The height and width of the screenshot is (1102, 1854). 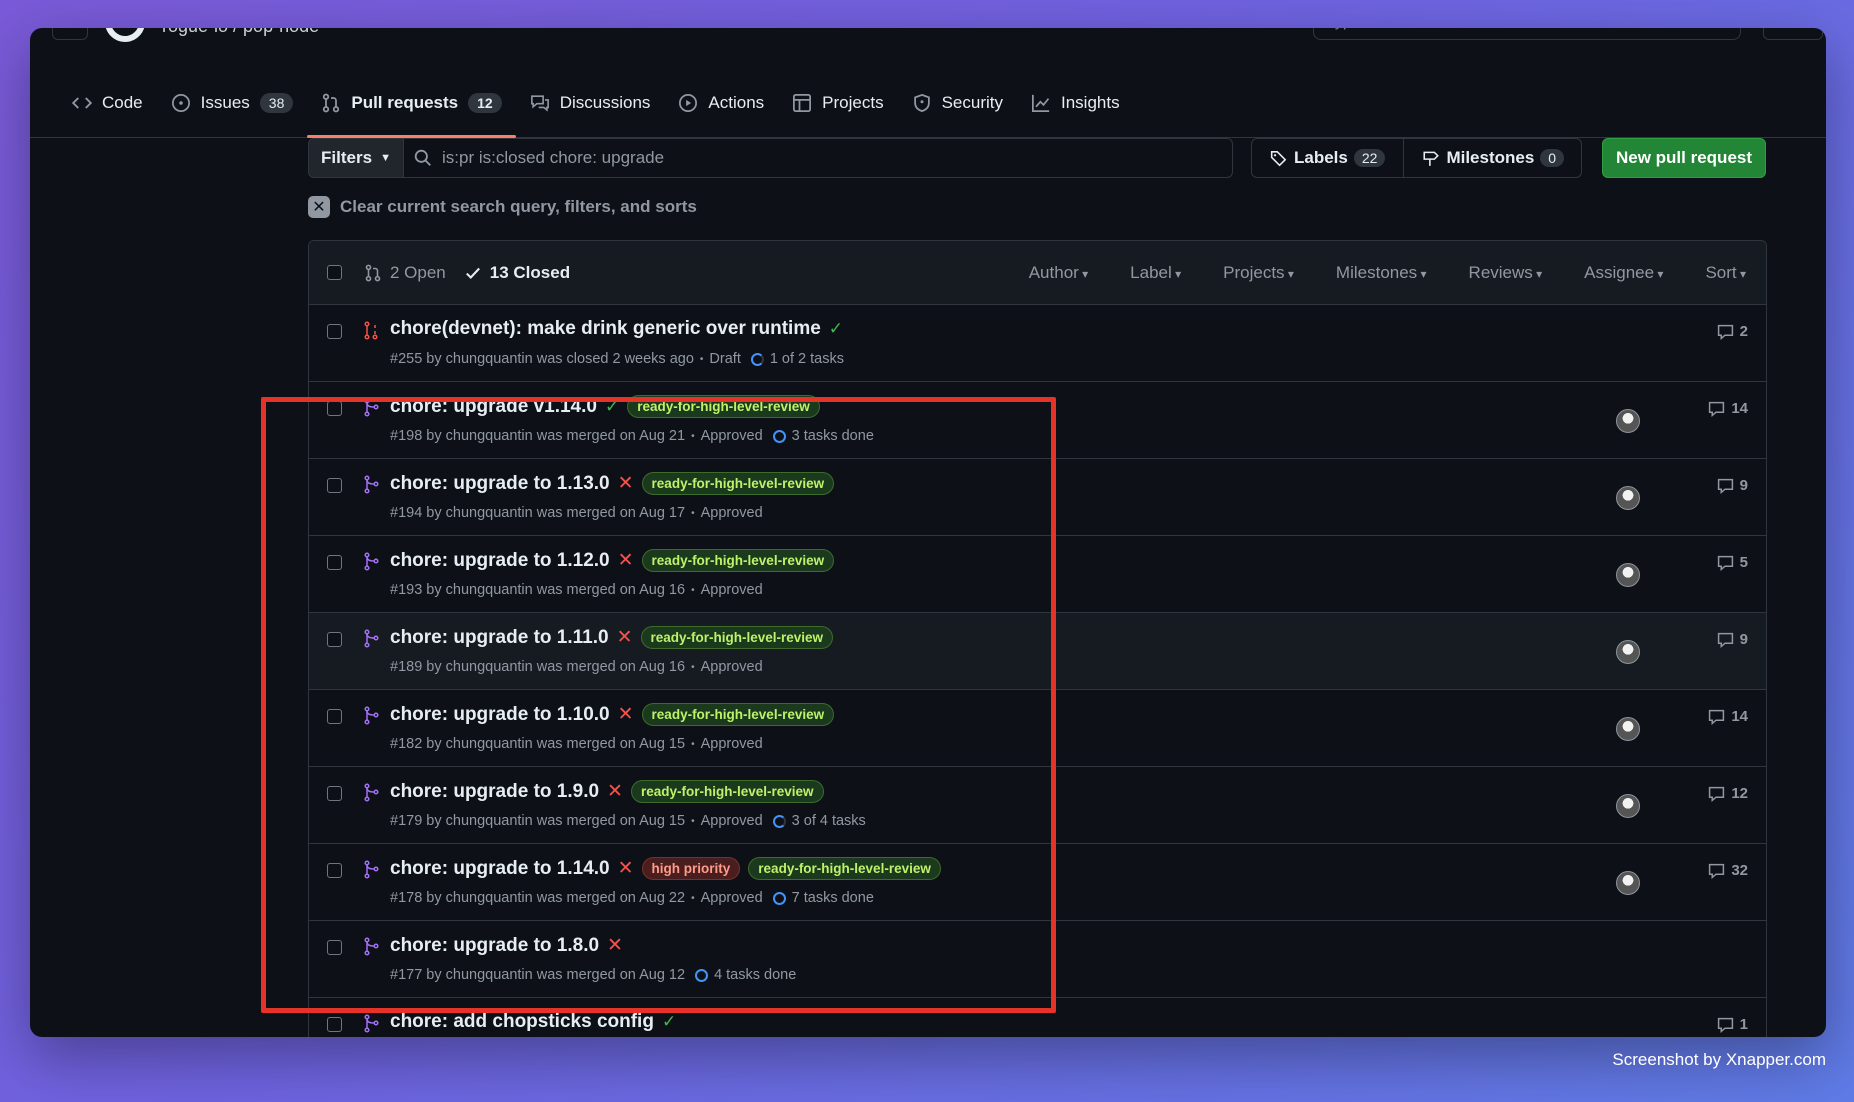 I want to click on pr-title-link: chore: add chopsticks config, so click(x=522, y=1022).